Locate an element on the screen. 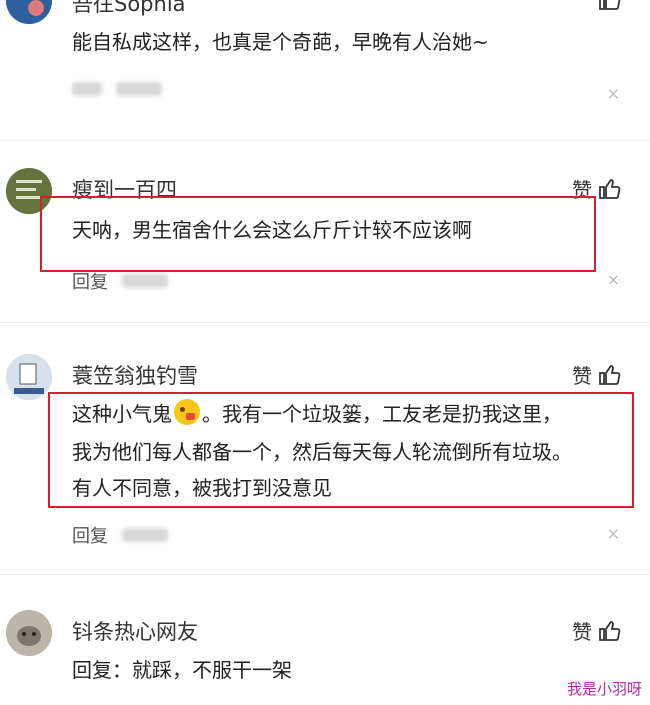 This screenshot has height=705, width=650. commenter-name: 蓑笠翁独钓雪 is located at coordinates (135, 375).